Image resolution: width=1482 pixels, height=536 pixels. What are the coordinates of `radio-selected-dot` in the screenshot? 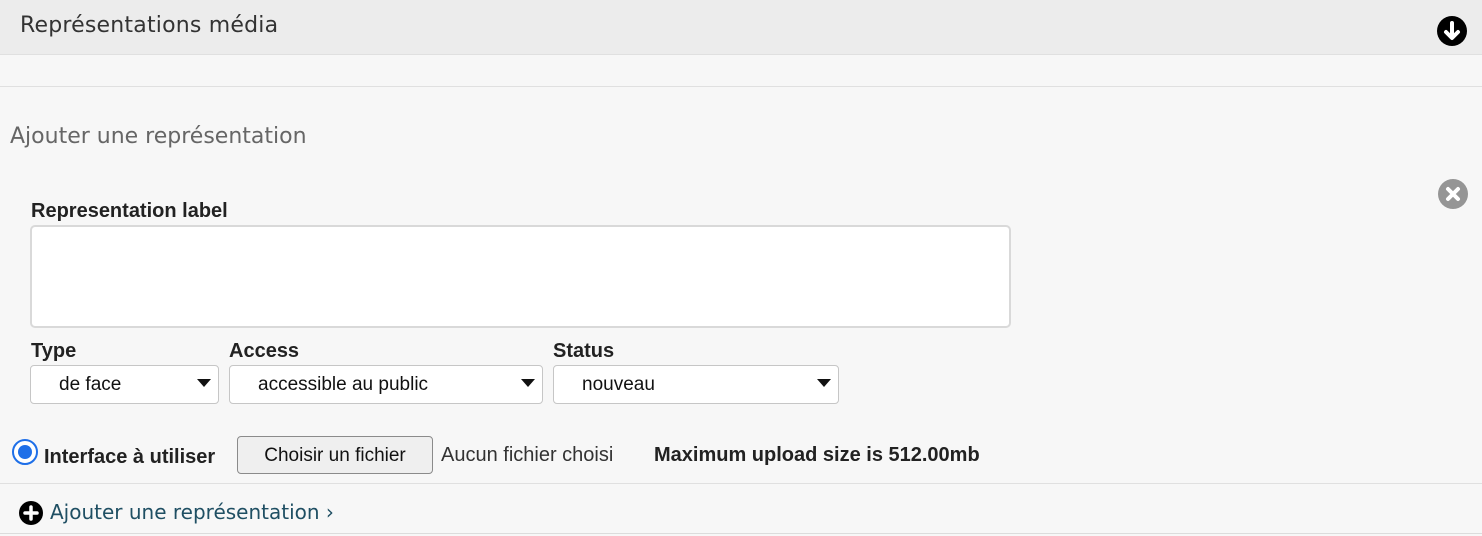 It's located at (25, 452).